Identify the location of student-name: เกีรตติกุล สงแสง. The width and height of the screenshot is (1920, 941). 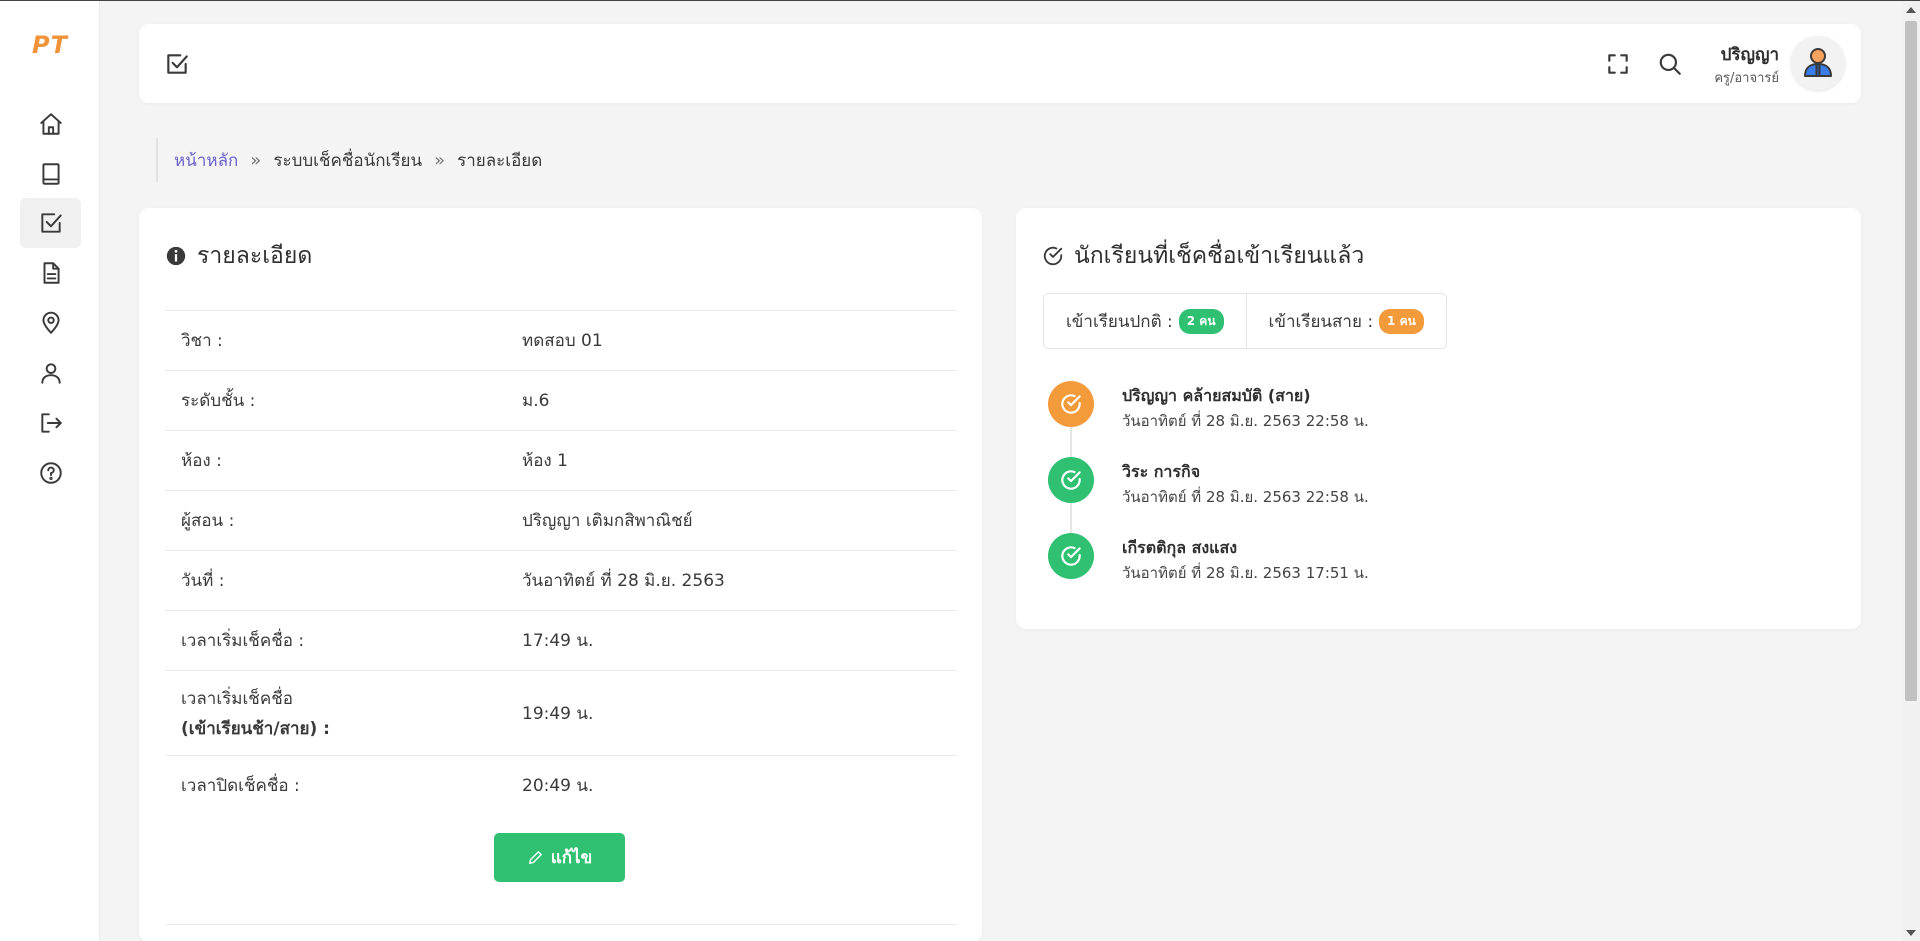
(1180, 547).